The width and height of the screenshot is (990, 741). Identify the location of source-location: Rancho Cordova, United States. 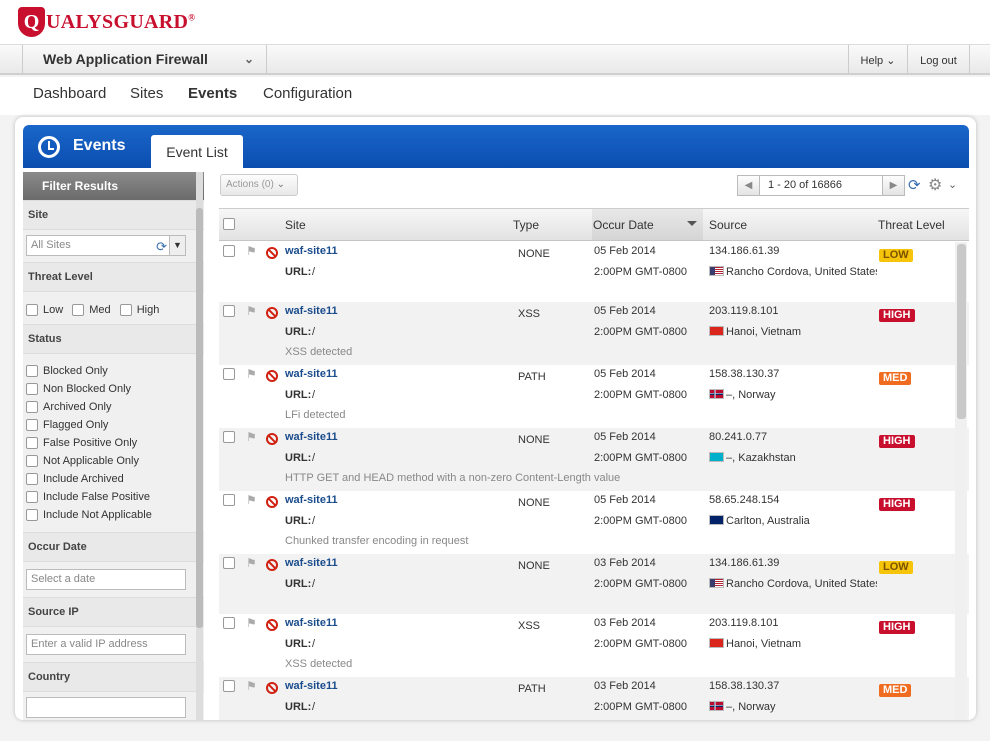
(793, 272).